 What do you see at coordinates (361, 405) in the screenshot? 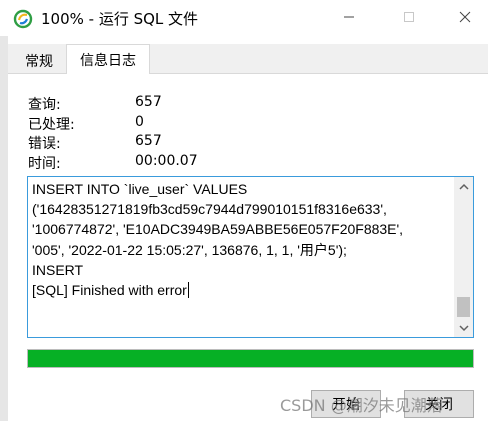
I see `watermark: CSDN @潮汐未见潮落` at bounding box center [361, 405].